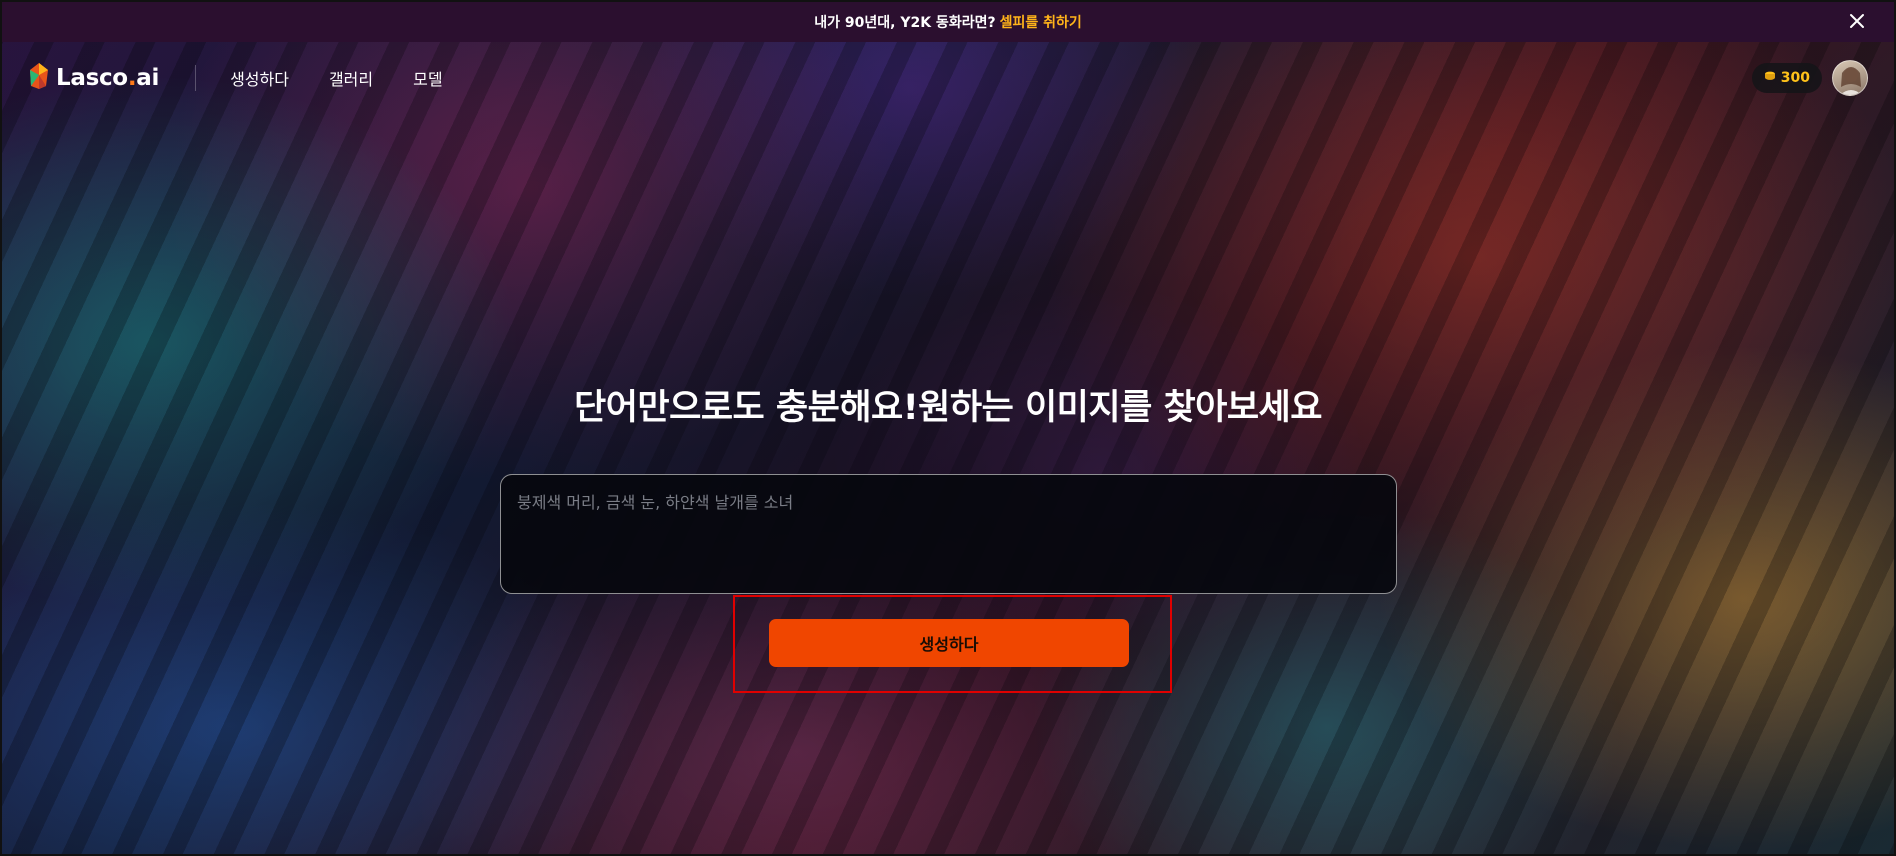  What do you see at coordinates (108, 78) in the screenshot?
I see `logo-text: Lasco.ai` at bounding box center [108, 78].